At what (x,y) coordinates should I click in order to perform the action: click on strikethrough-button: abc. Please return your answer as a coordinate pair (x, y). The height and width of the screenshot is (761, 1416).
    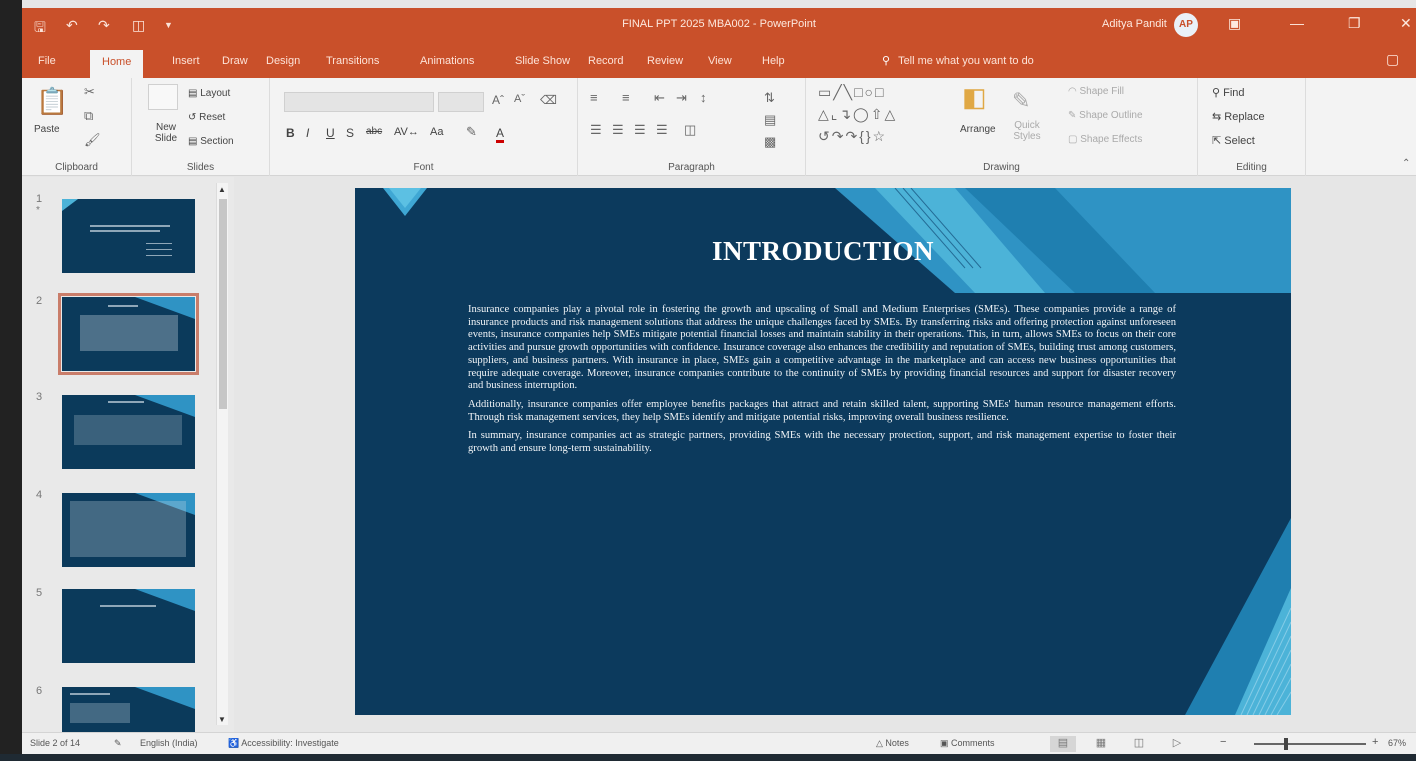
    Looking at the image, I should click on (374, 131).